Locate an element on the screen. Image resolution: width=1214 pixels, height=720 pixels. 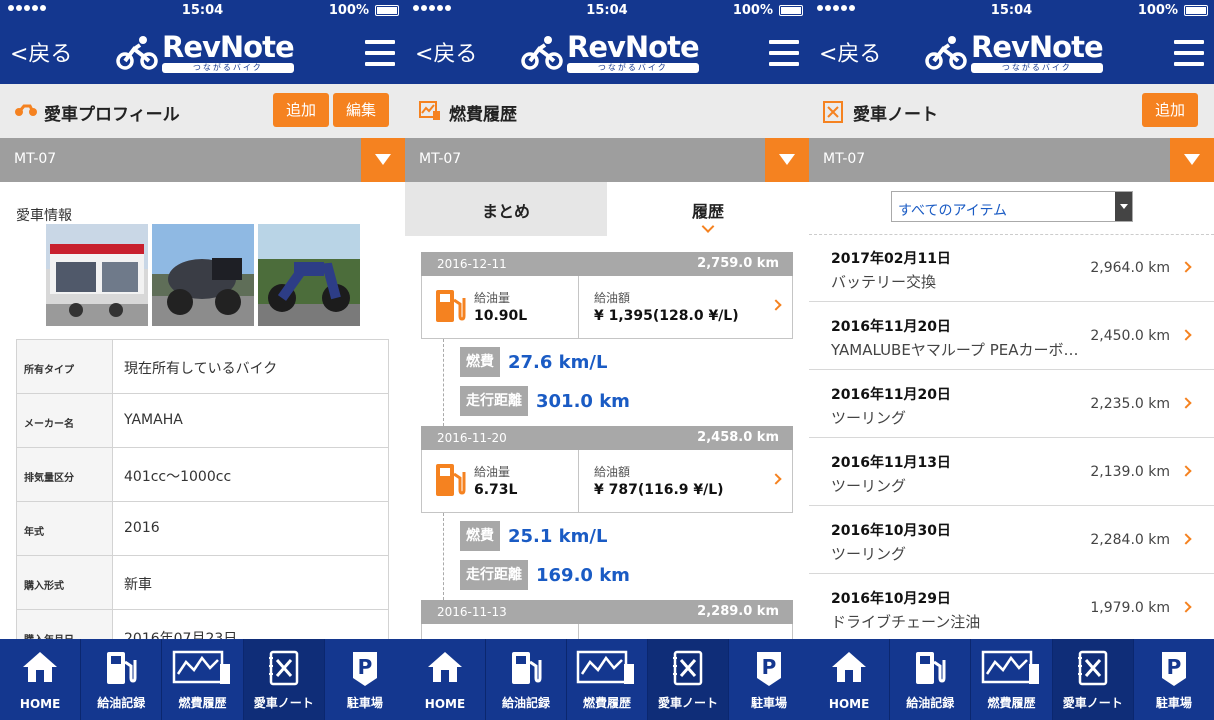
segment-control: まとめ 履歴 is located at coordinates (607, 209).